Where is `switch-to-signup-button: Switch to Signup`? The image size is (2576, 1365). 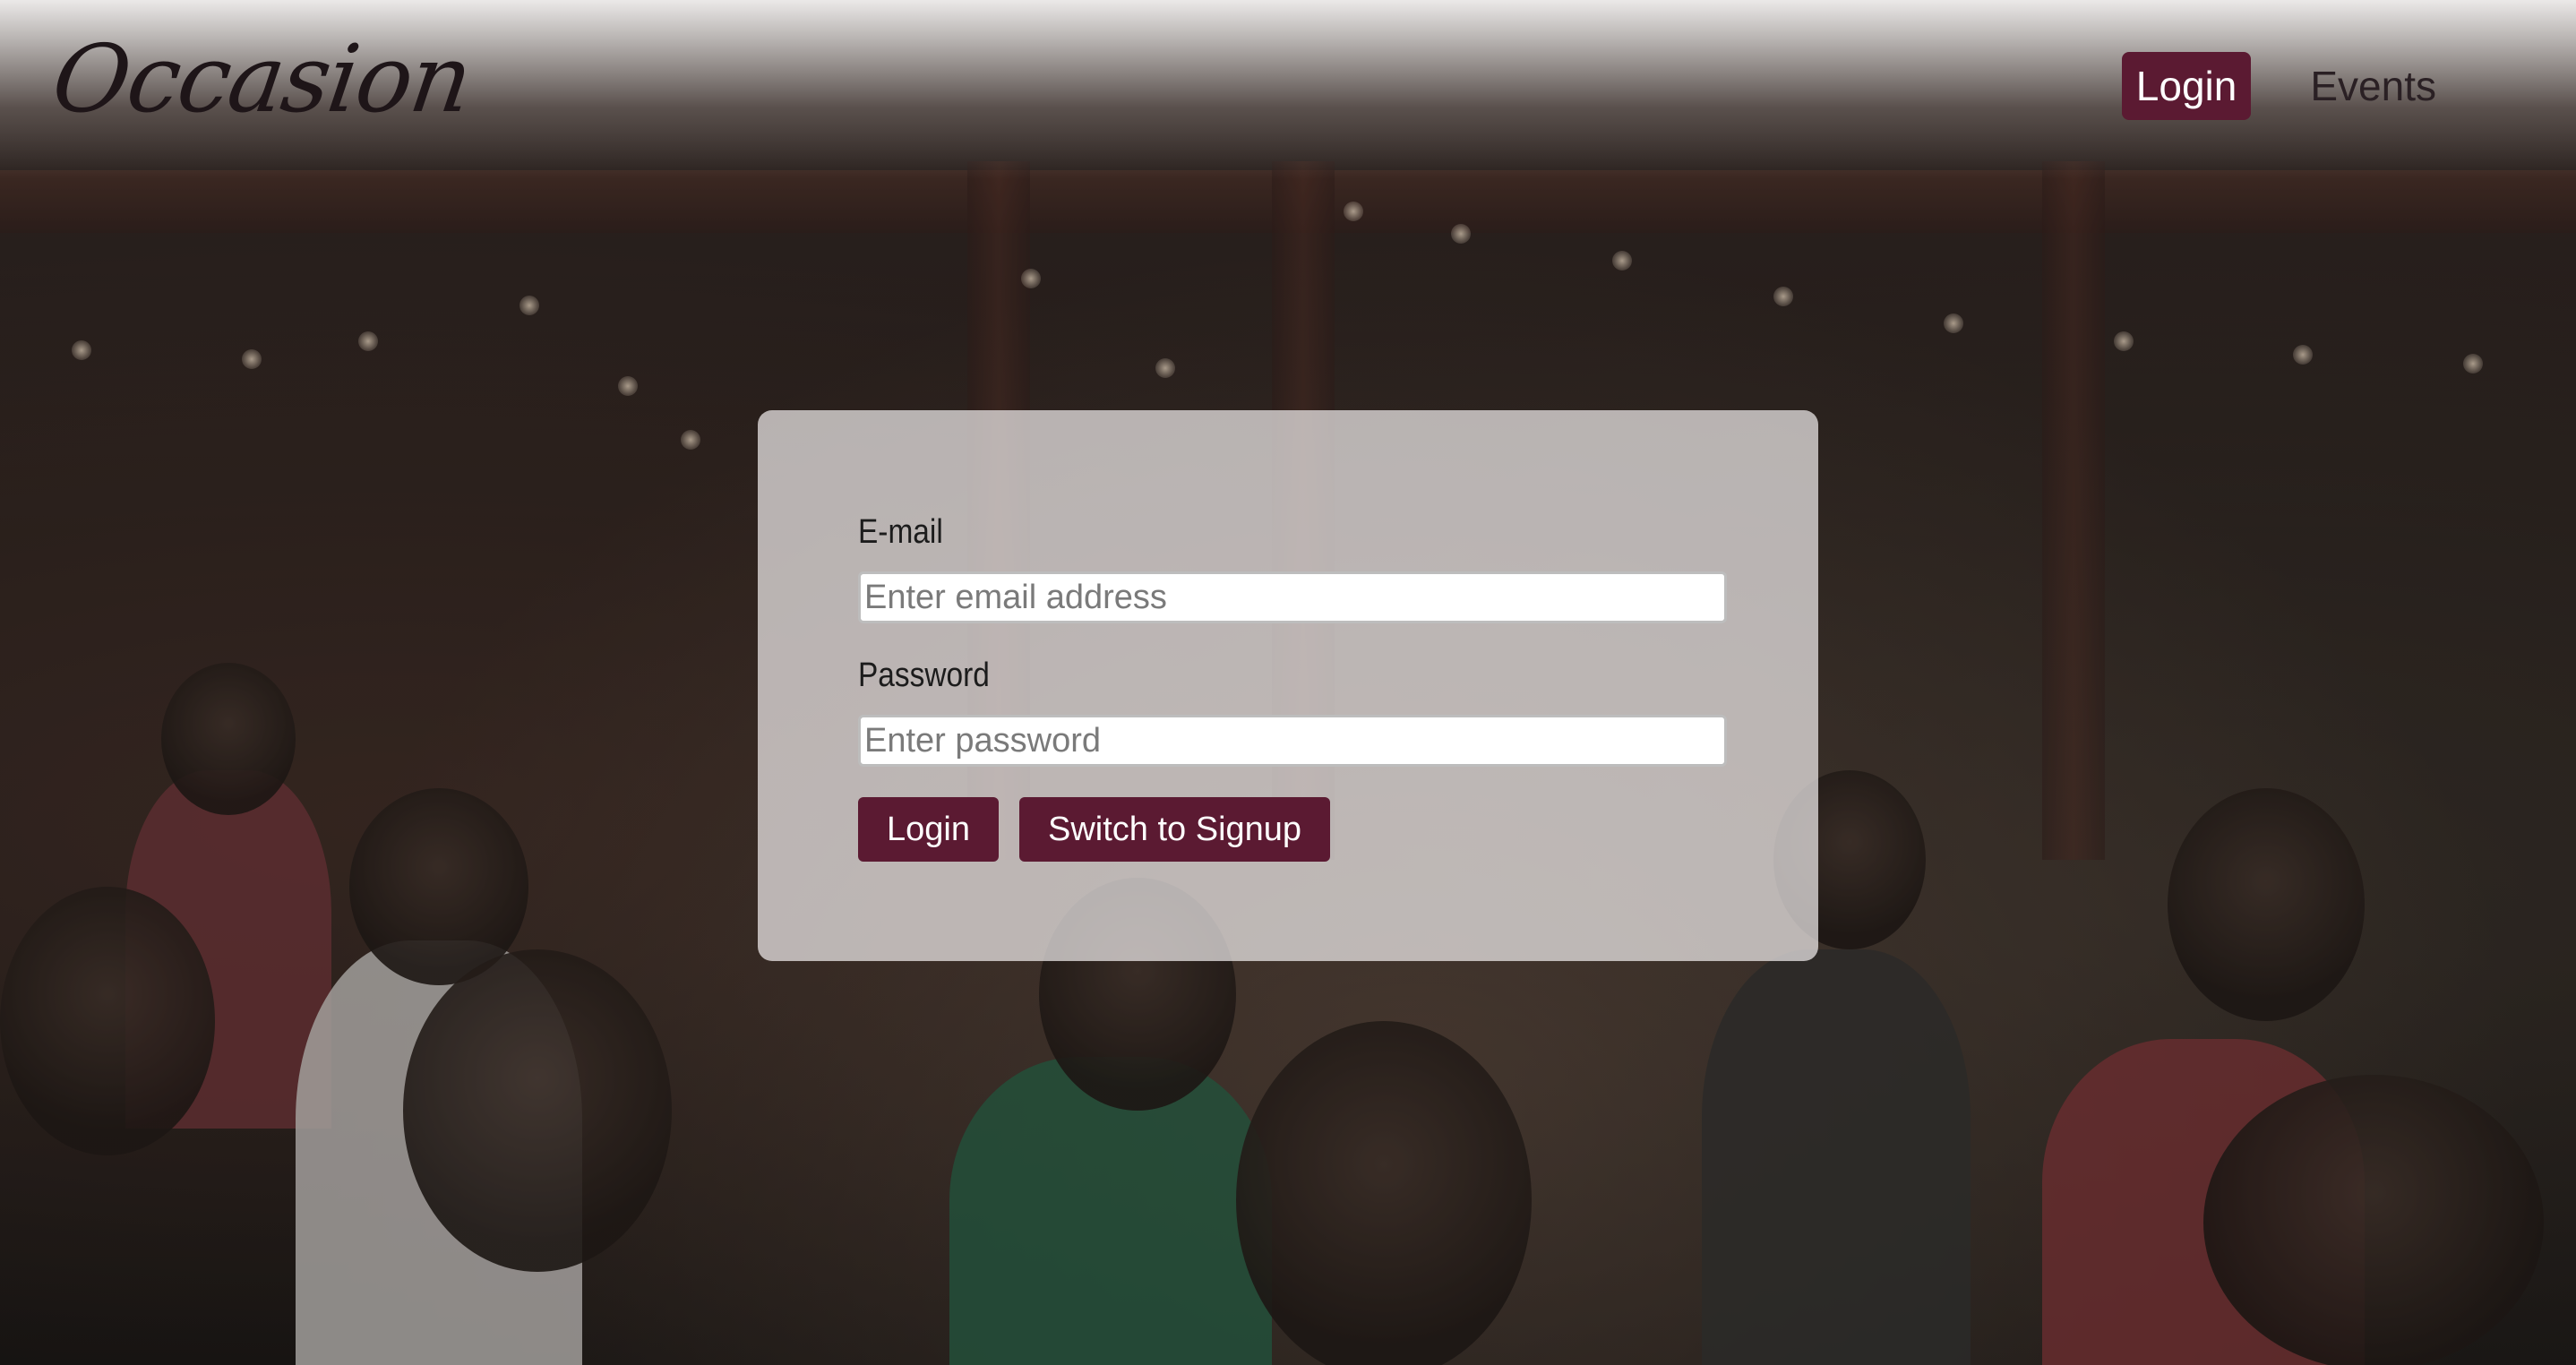
switch-to-signup-button: Switch to Signup is located at coordinates (1175, 829).